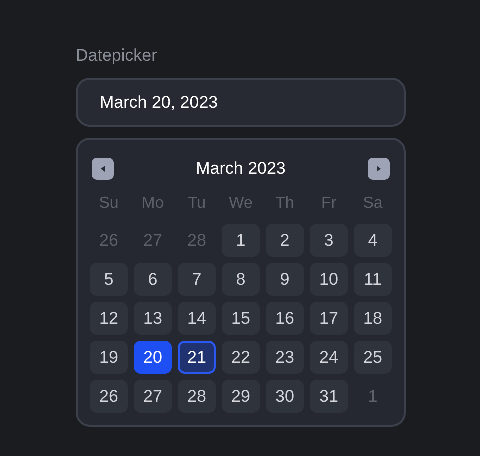 The height and width of the screenshot is (456, 480). I want to click on day-cell: 10, so click(329, 279).